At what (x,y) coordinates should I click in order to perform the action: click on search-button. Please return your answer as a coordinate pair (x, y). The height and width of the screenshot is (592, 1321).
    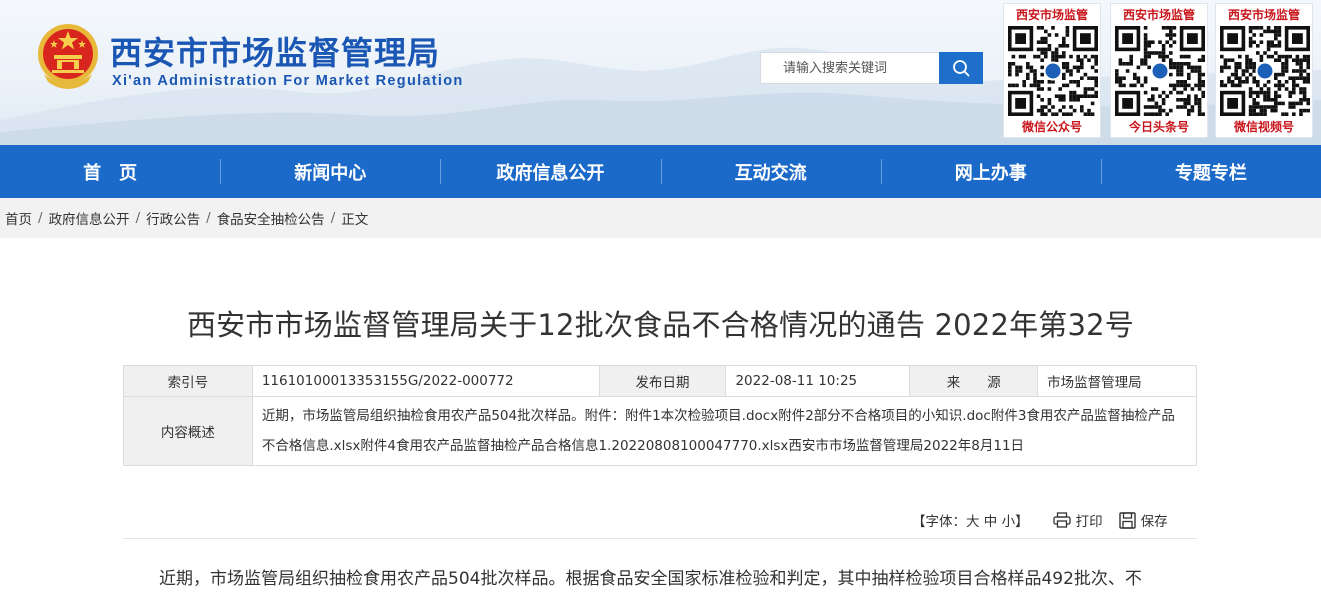
    Looking at the image, I should click on (961, 68).